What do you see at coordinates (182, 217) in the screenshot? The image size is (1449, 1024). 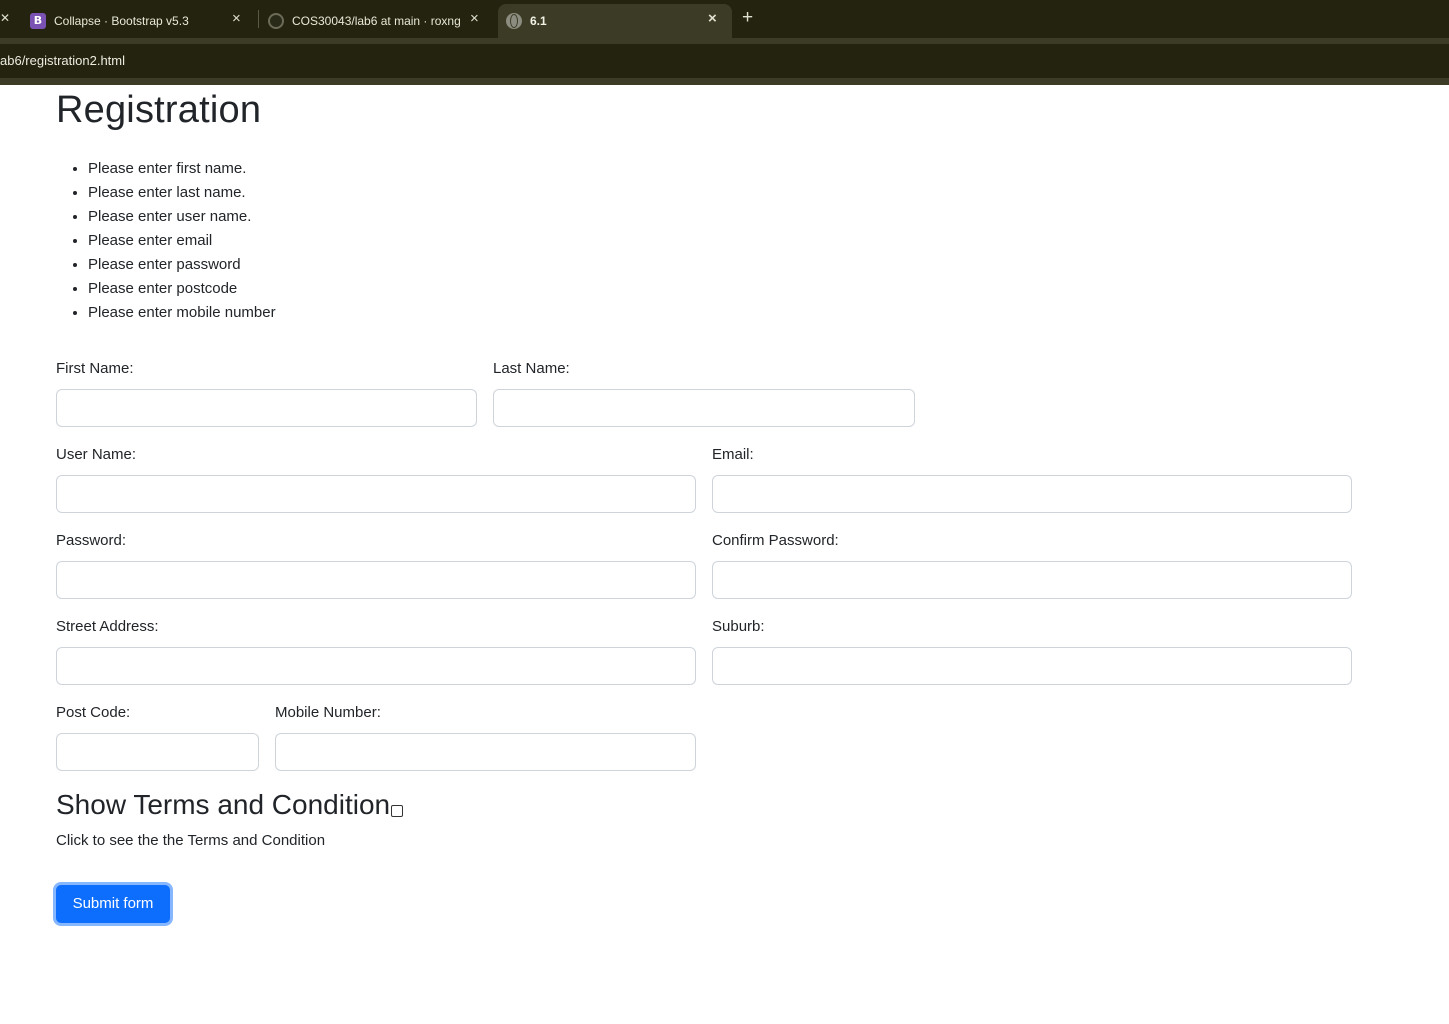 I see `error-user-name: Please enter user name.` at bounding box center [182, 217].